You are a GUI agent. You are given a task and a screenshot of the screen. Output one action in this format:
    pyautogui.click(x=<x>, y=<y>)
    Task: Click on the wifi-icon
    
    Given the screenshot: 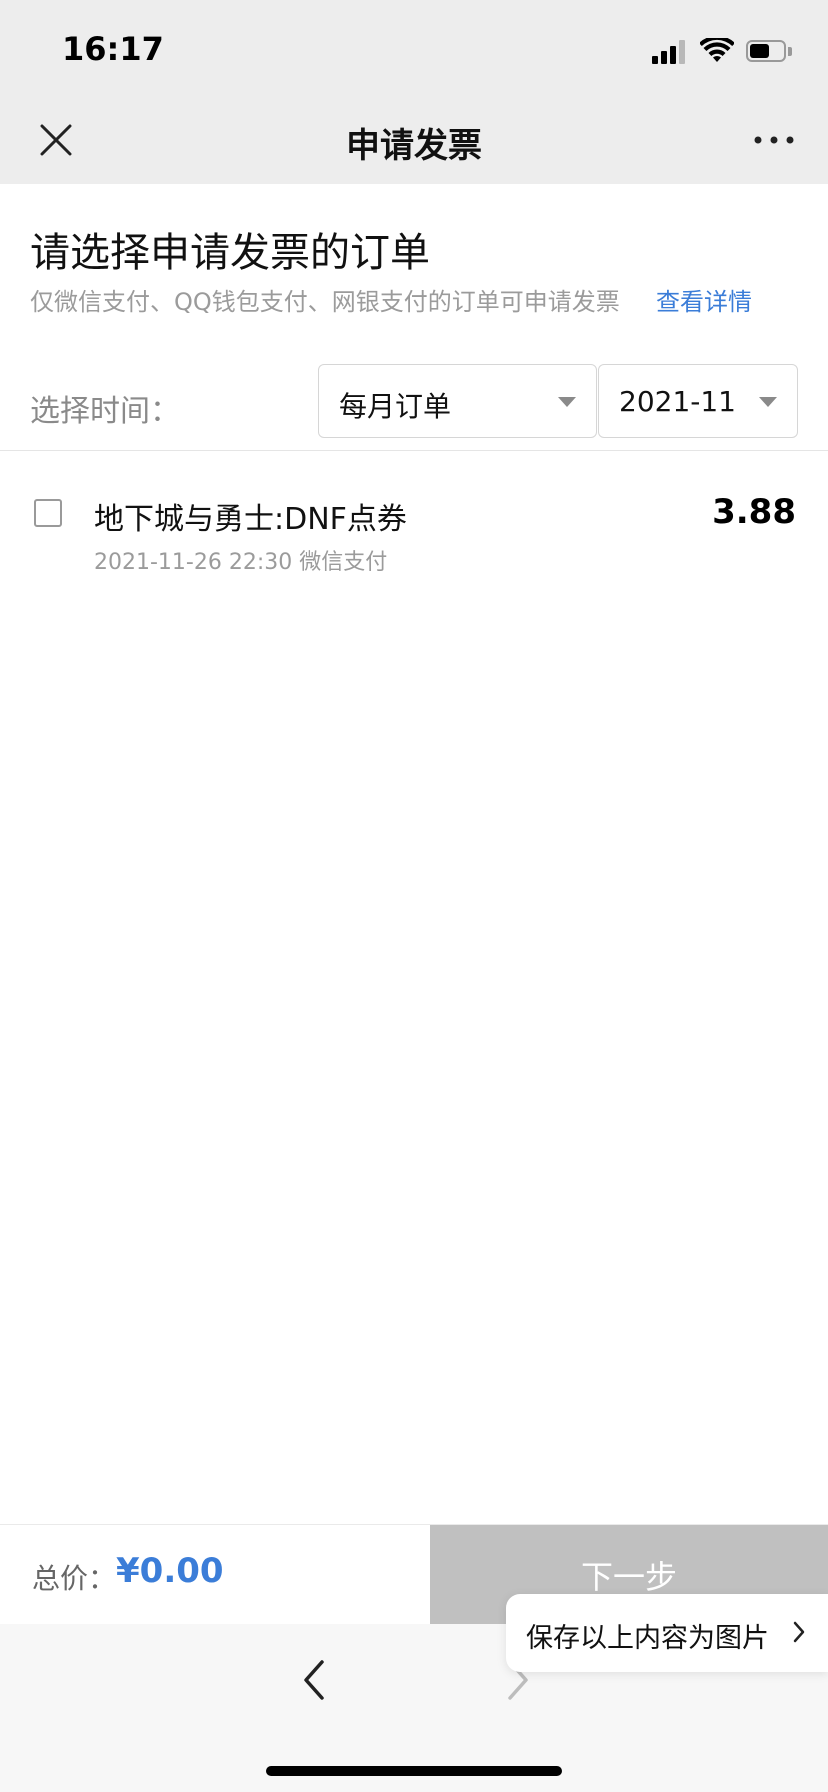 What is the action you would take?
    pyautogui.click(x=717, y=50)
    